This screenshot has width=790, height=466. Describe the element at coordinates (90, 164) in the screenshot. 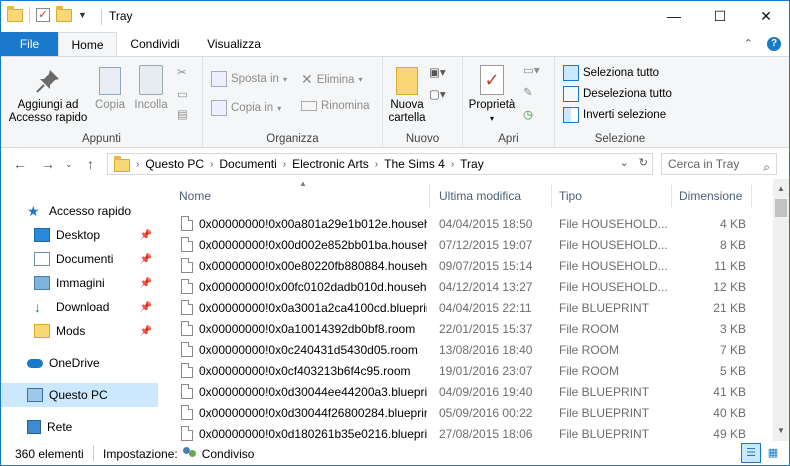

I see `up-button: ↑` at that location.